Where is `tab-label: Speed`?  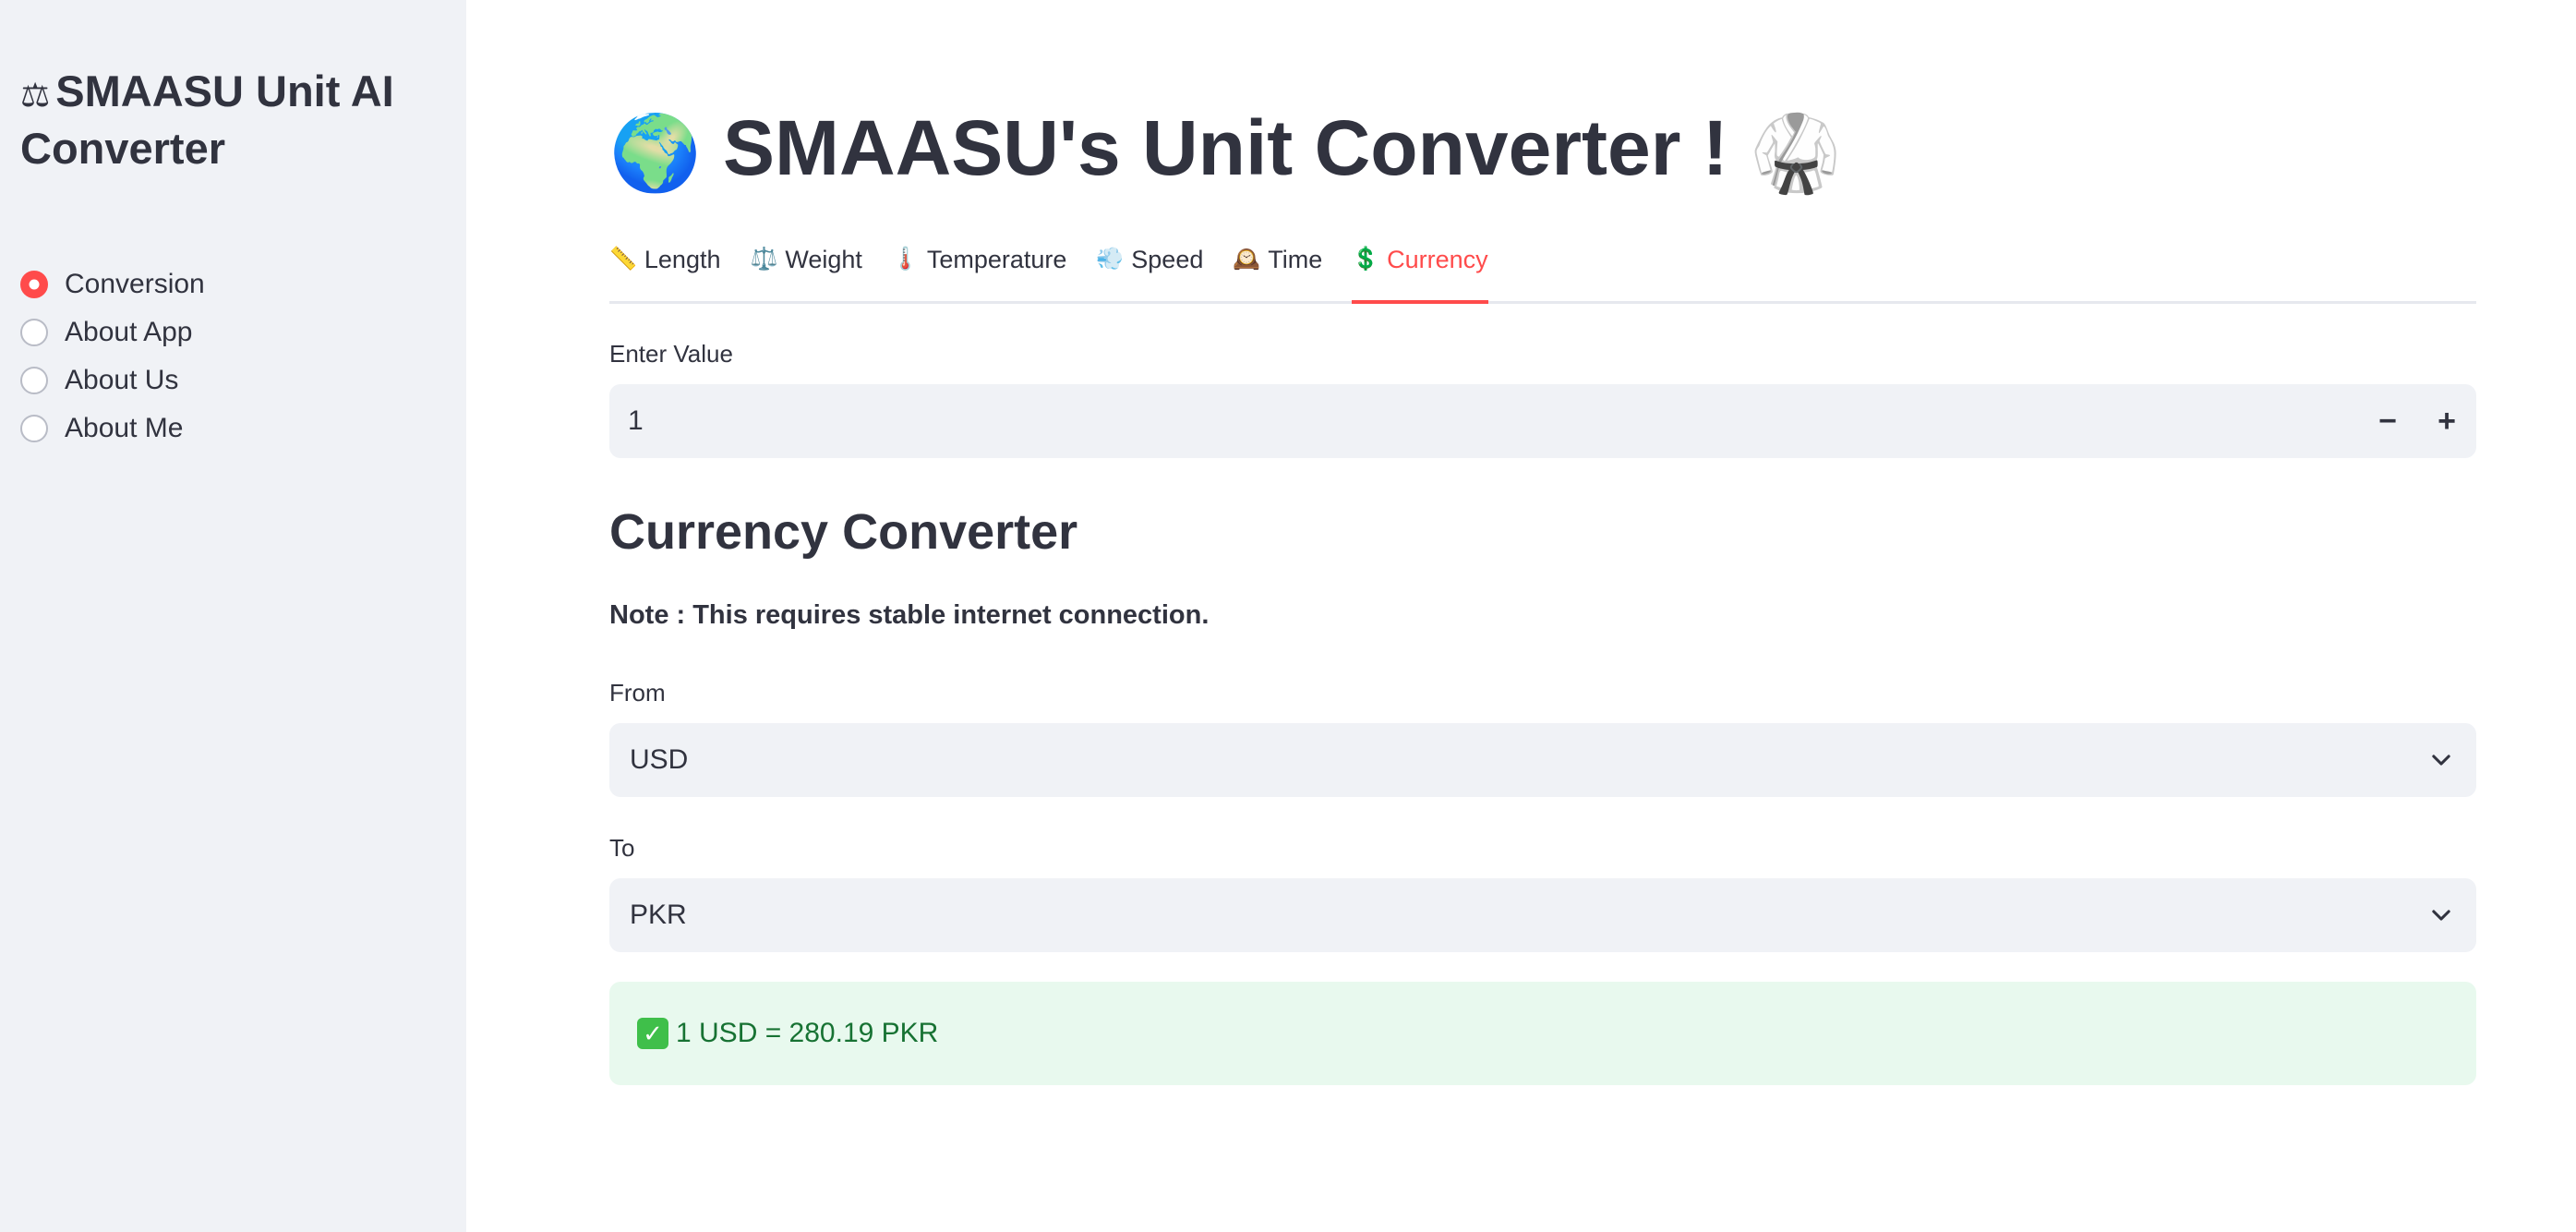 tab-label: Speed is located at coordinates (1167, 260).